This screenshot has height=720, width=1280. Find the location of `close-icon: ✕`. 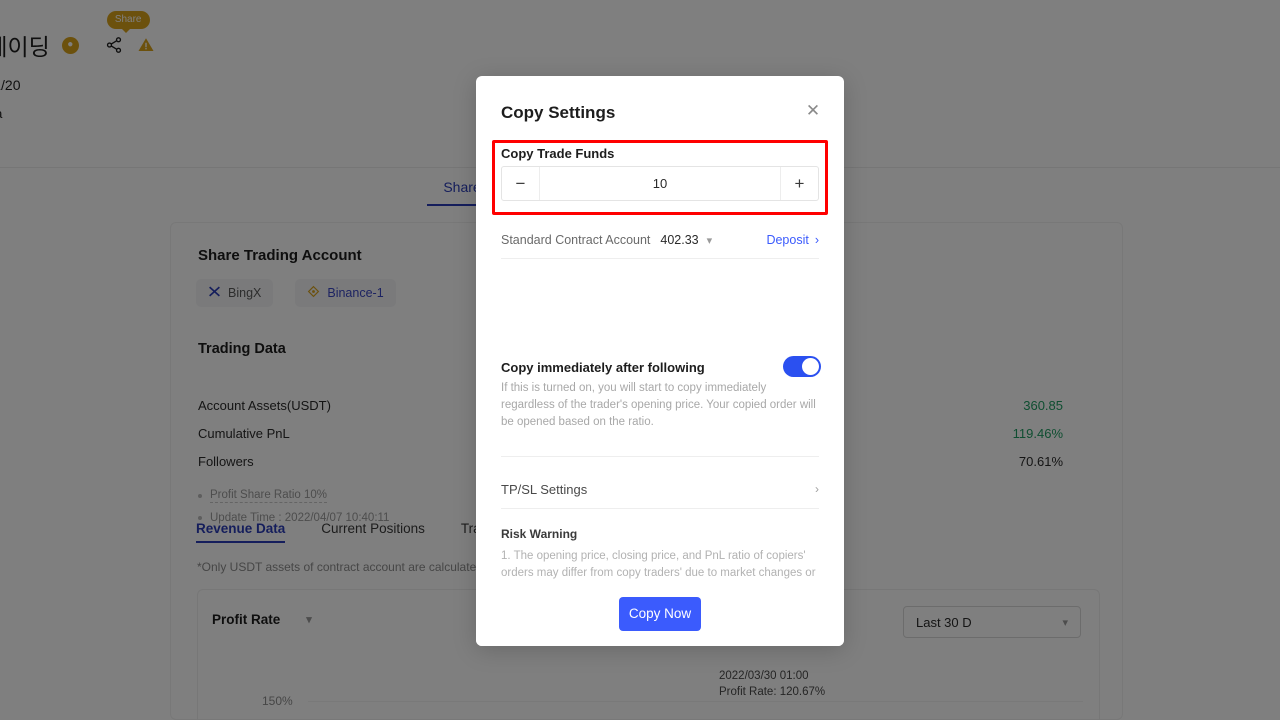

close-icon: ✕ is located at coordinates (813, 111).